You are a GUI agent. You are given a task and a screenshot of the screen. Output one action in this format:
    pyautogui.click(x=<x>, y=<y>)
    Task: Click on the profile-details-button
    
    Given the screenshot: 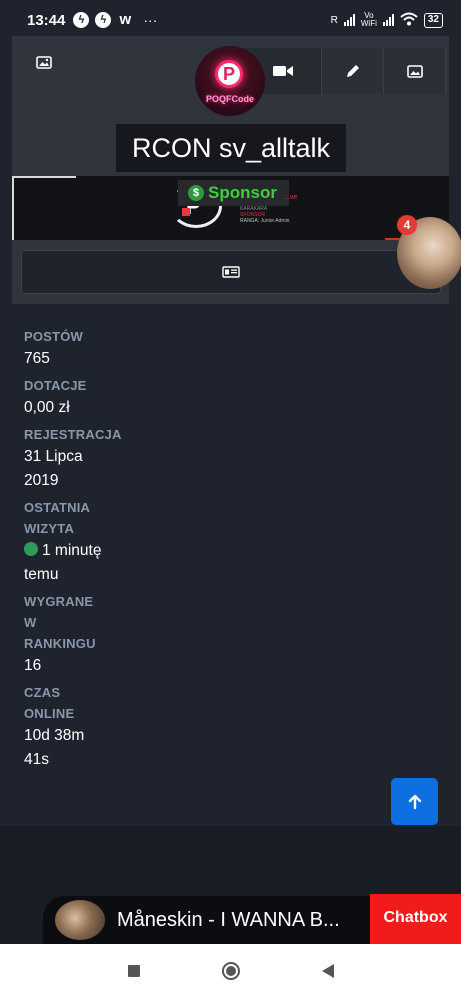 What is the action you would take?
    pyautogui.click(x=231, y=272)
    